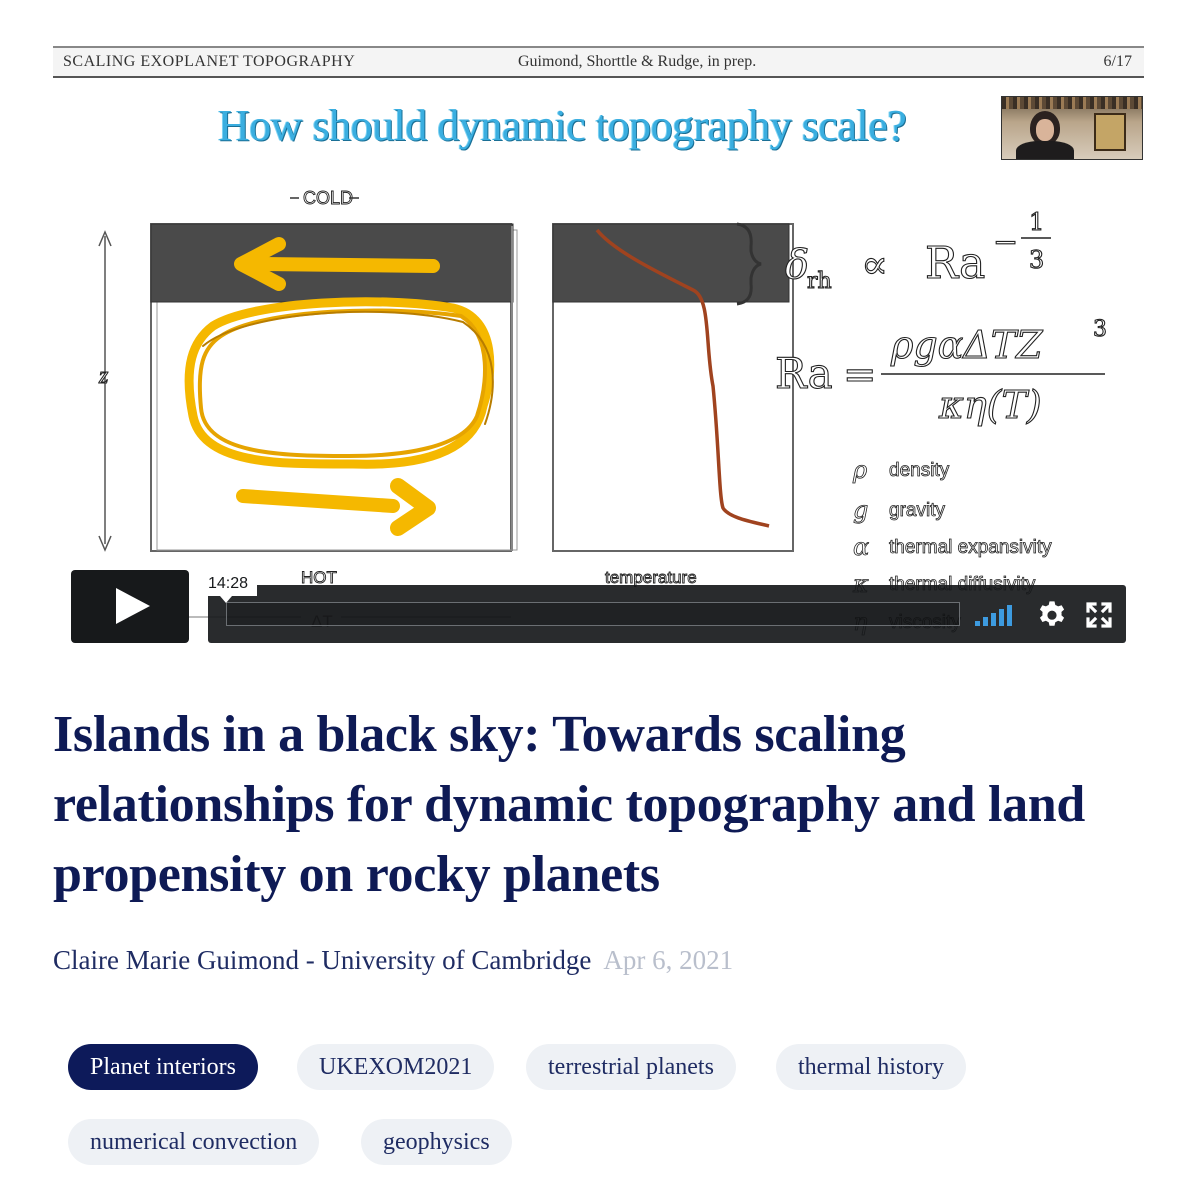 This screenshot has width=1190, height=1188. I want to click on bottom-flow-arrow, so click(318, 501).